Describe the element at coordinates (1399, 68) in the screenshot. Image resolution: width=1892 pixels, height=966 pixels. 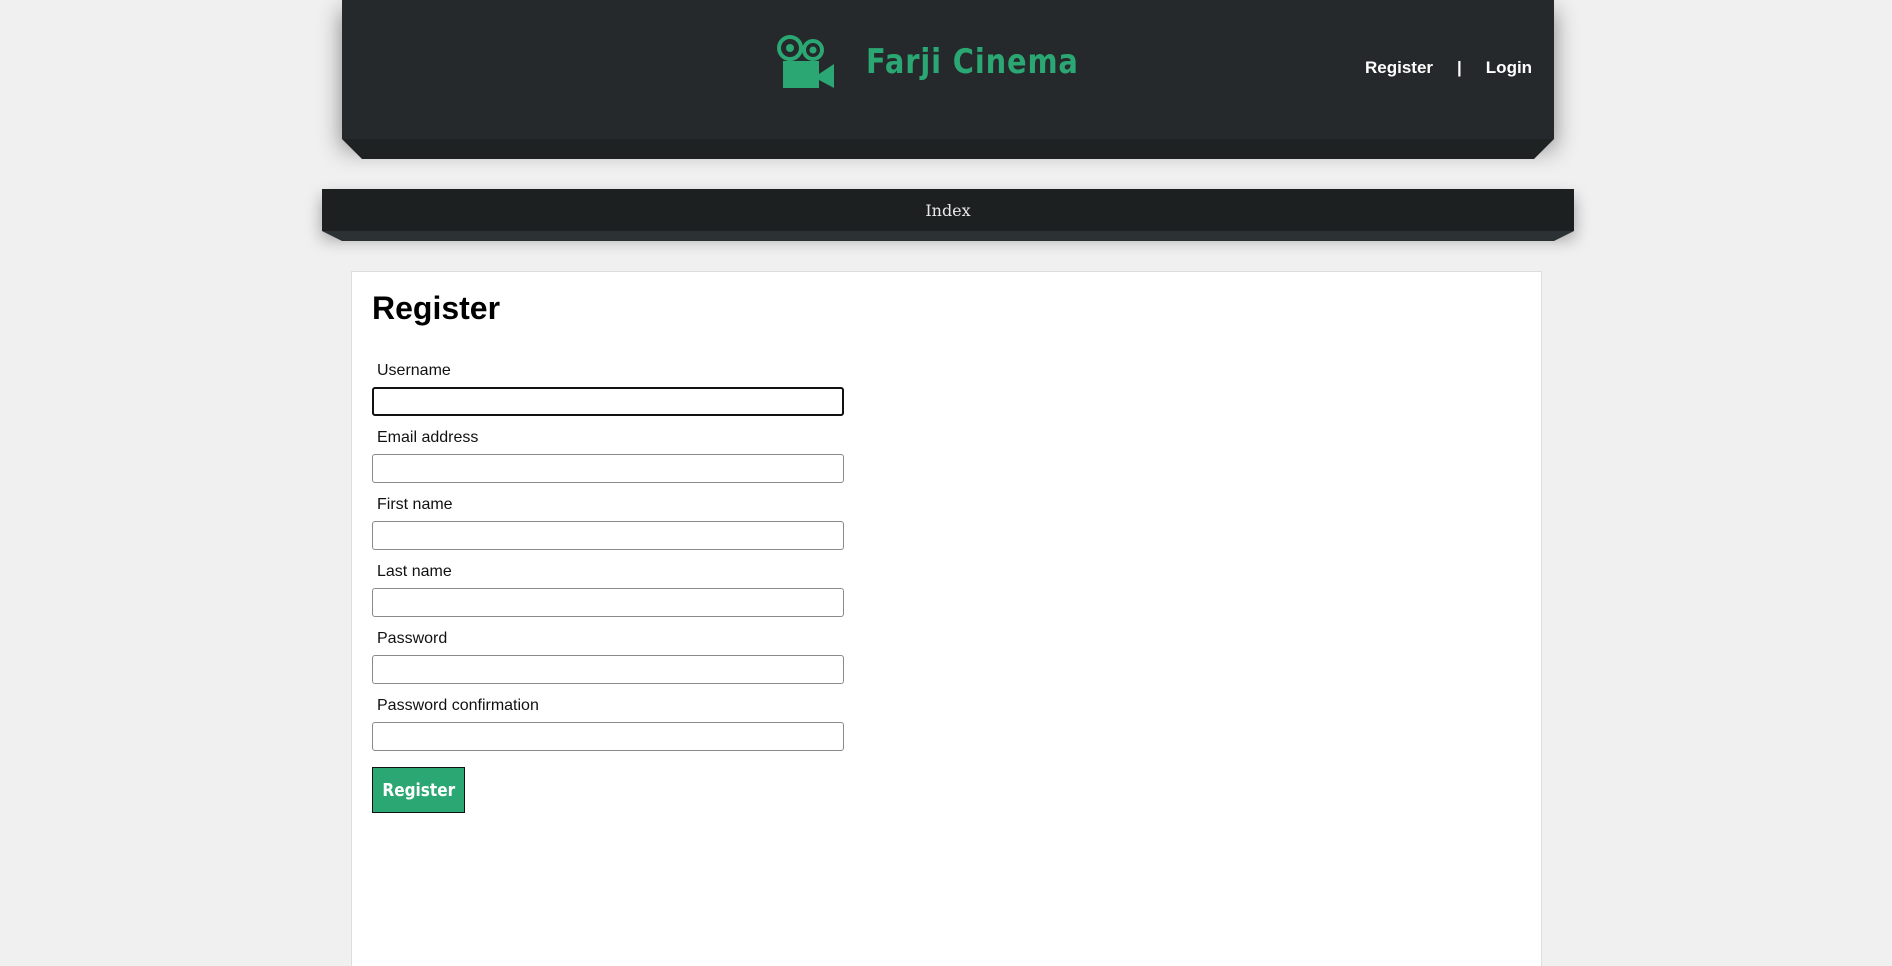
I see `register-link: Register` at that location.